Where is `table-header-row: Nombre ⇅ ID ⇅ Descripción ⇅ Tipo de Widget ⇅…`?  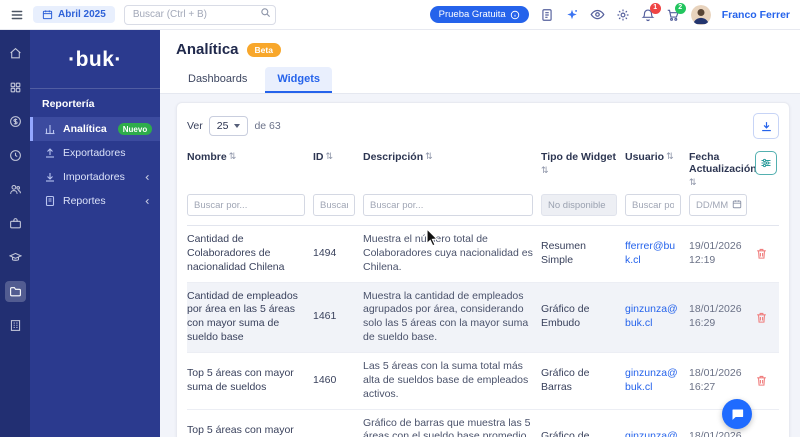
table-header-row: Nombre ⇅ ID ⇅ Descripción ⇅ Tipo de Widget ⇅… is located at coordinates (483, 170).